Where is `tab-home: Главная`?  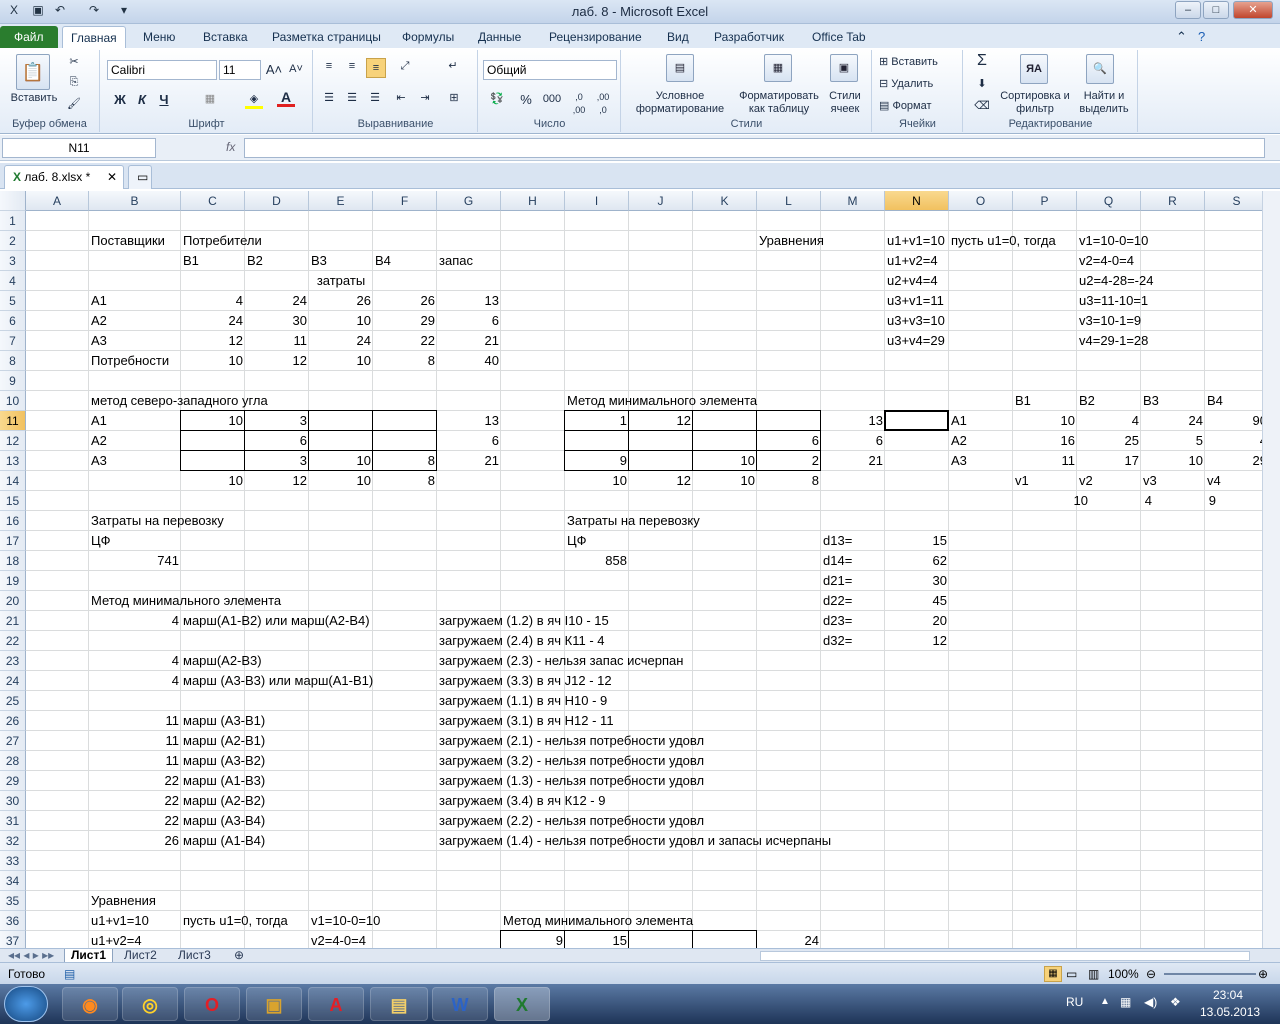
tab-home: Главная is located at coordinates (94, 37).